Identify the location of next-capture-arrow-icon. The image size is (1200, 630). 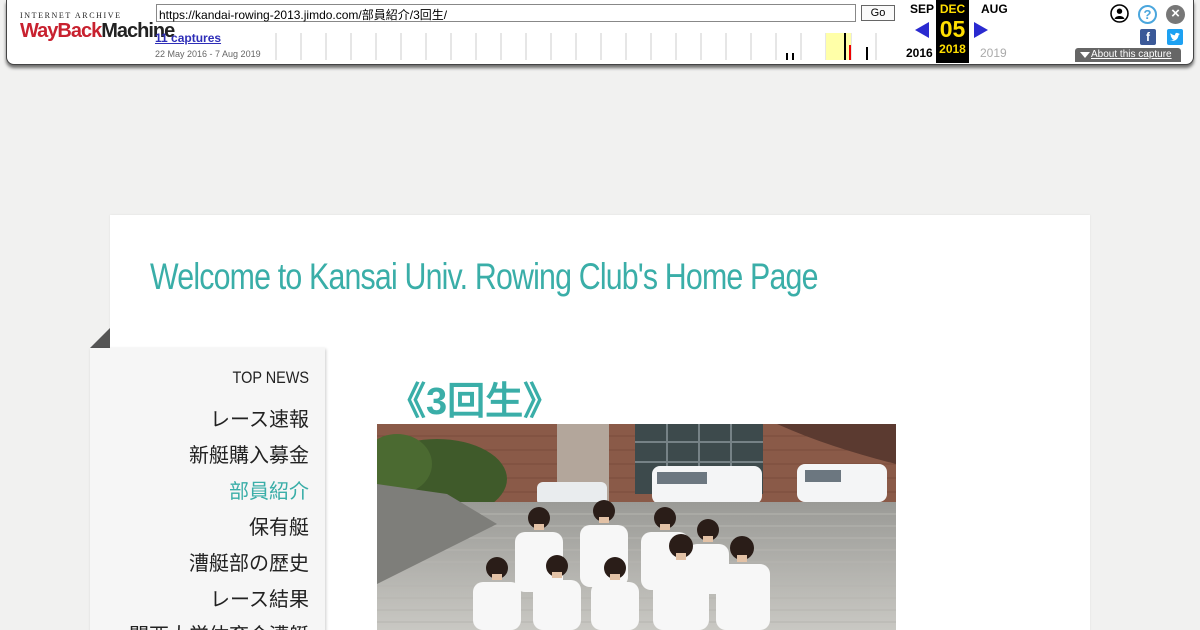
(981, 30).